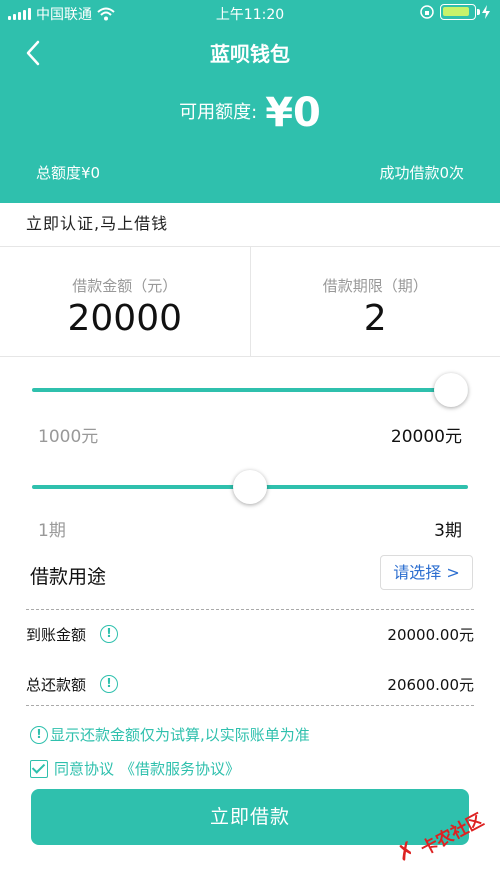 The width and height of the screenshot is (500, 888). I want to click on agreement-row: 同意协议 《借款服务协议》, so click(135, 768).